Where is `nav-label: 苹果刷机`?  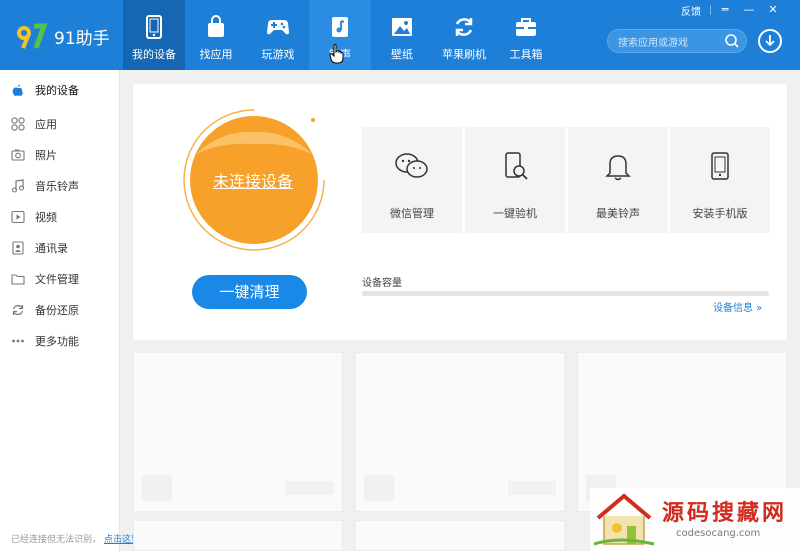
nav-label: 苹果刷机 is located at coordinates (464, 54).